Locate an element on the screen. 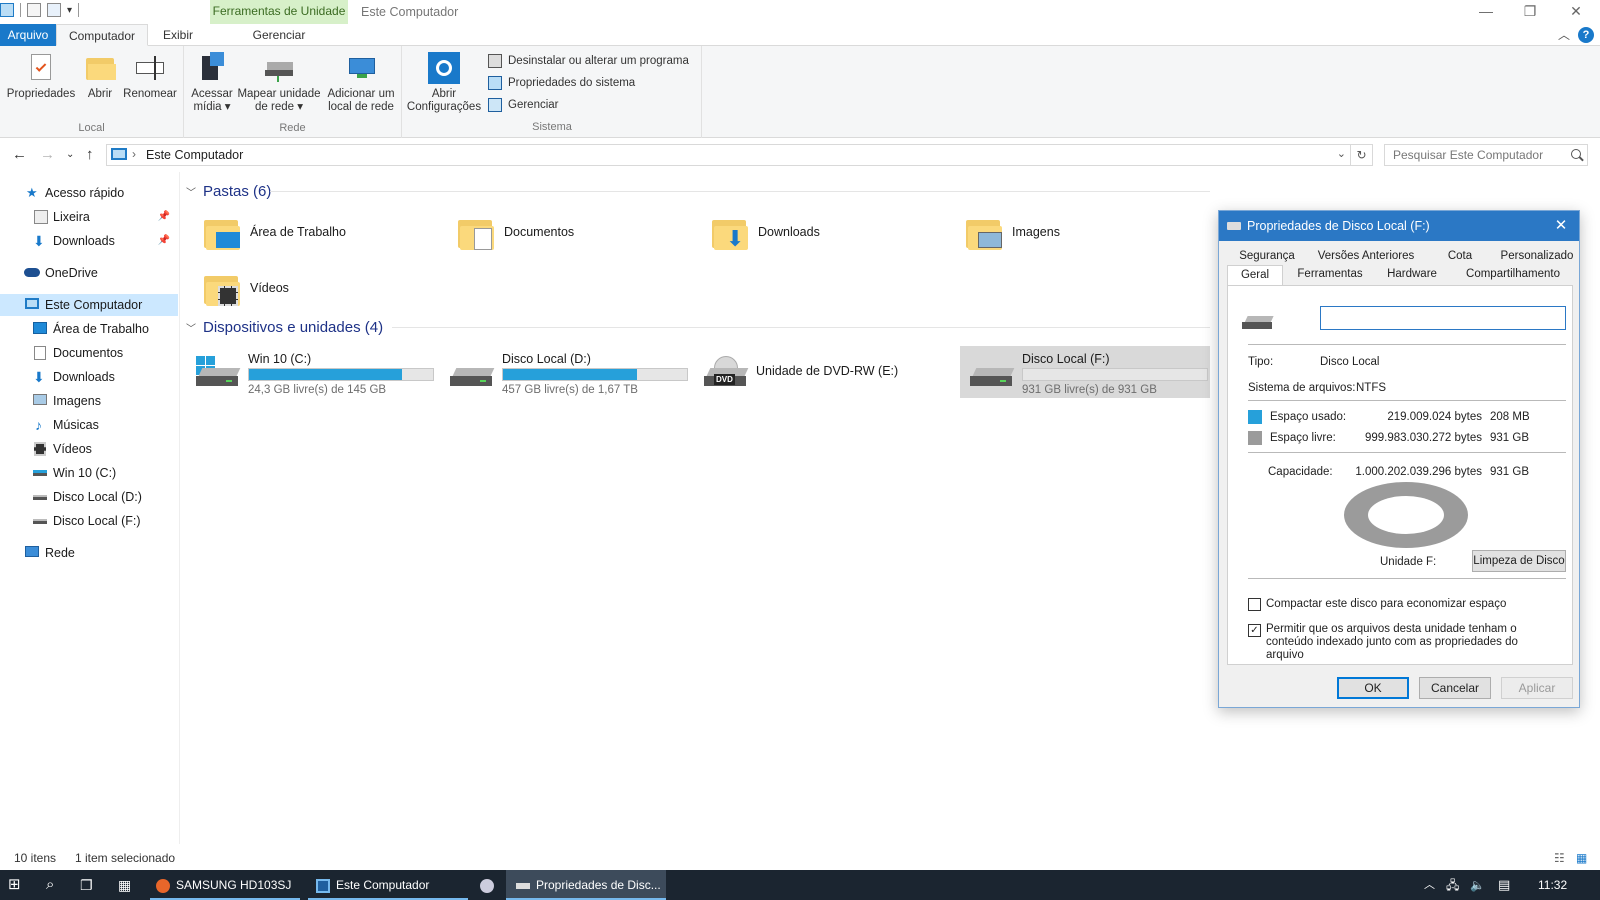 The width and height of the screenshot is (1600, 900). tab-security: Segurança is located at coordinates (1267, 256).